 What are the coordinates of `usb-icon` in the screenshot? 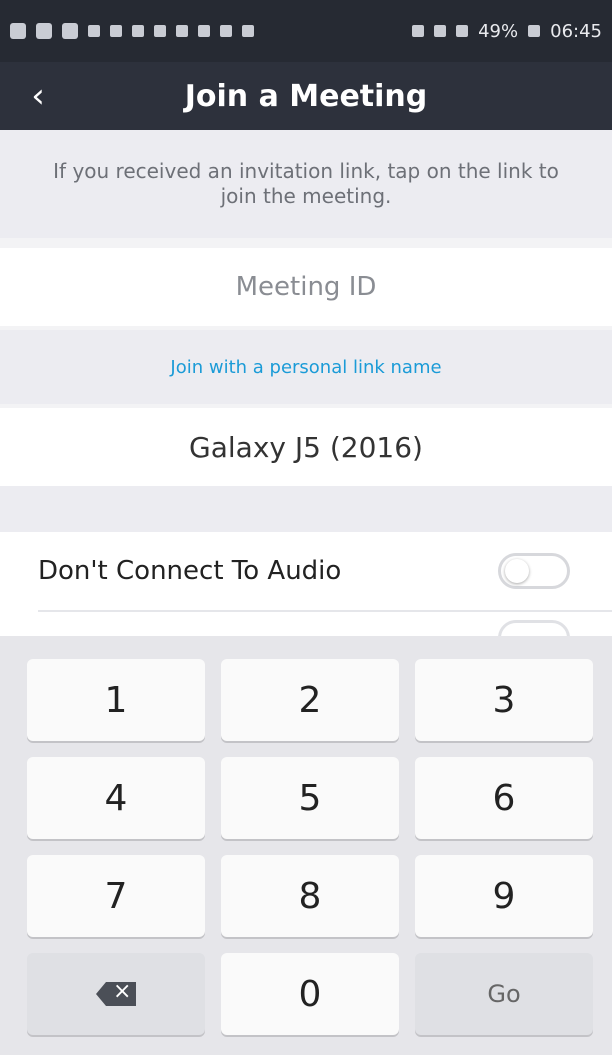 It's located at (182, 31).